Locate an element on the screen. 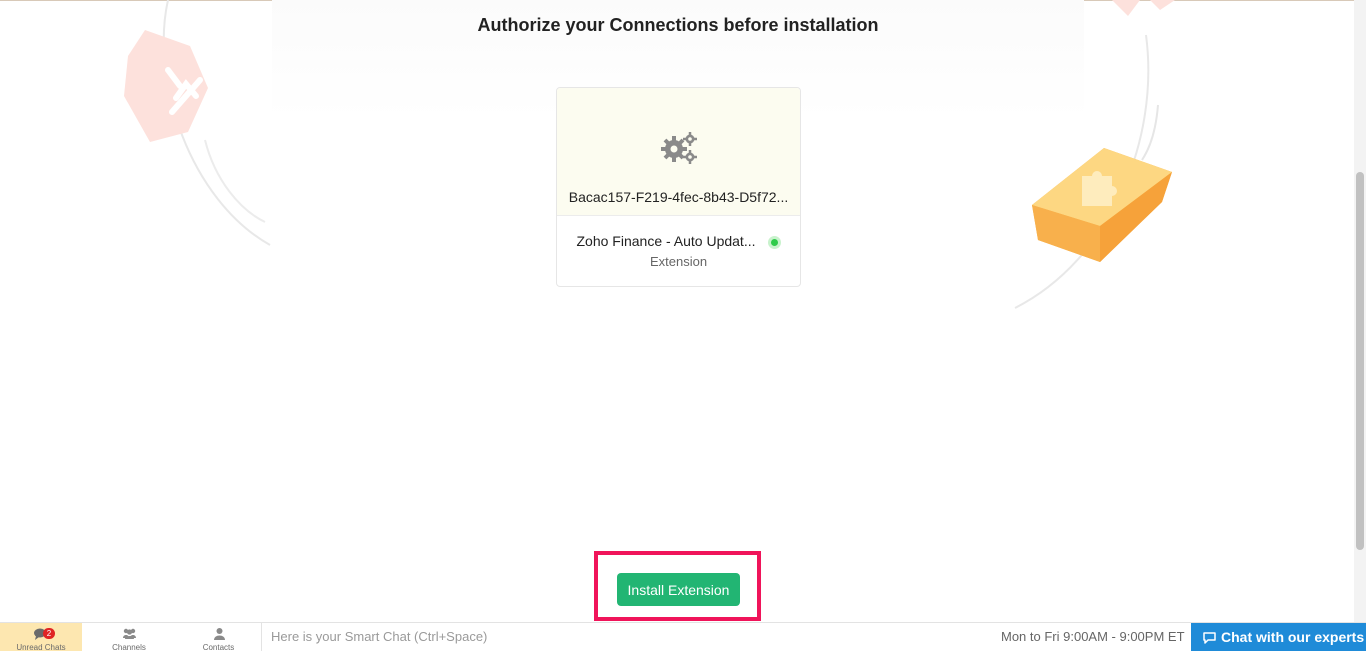 Image resolution: width=1366 pixels, height=651 pixels. arrow-badge-icon is located at coordinates (166, 86).